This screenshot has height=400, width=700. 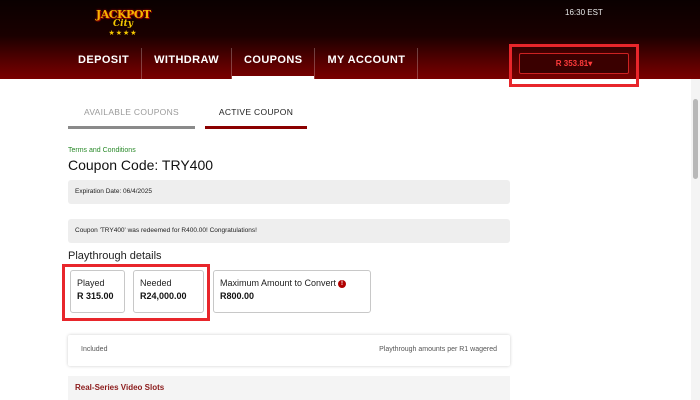 What do you see at coordinates (418, 63) in the screenshot?
I see `nav-divider` at bounding box center [418, 63].